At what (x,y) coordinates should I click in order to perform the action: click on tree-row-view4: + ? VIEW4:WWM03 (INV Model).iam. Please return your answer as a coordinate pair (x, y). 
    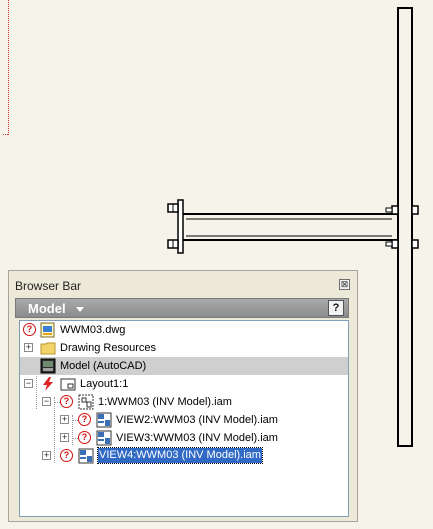
    Looking at the image, I should click on (184, 456).